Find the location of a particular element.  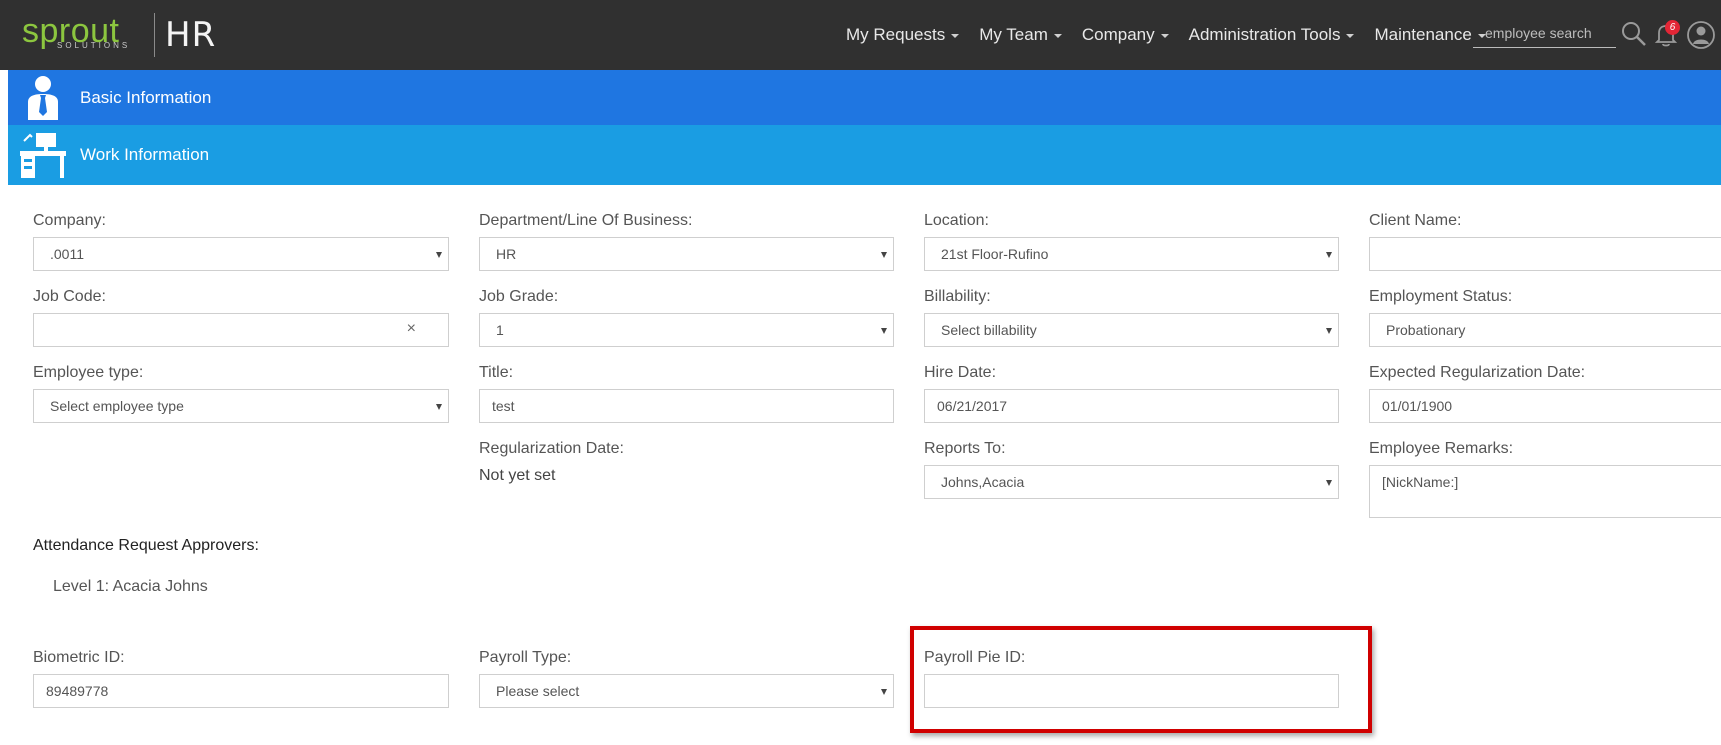

nav-label: My Team is located at coordinates (1013, 34).